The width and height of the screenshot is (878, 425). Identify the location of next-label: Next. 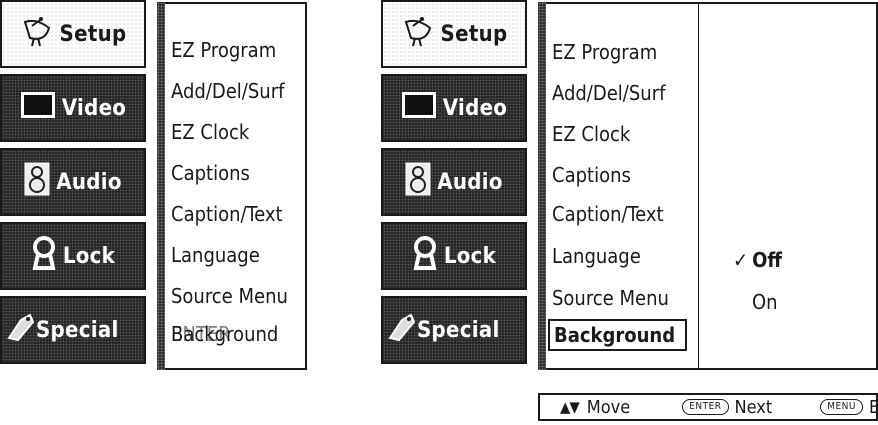
(753, 407).